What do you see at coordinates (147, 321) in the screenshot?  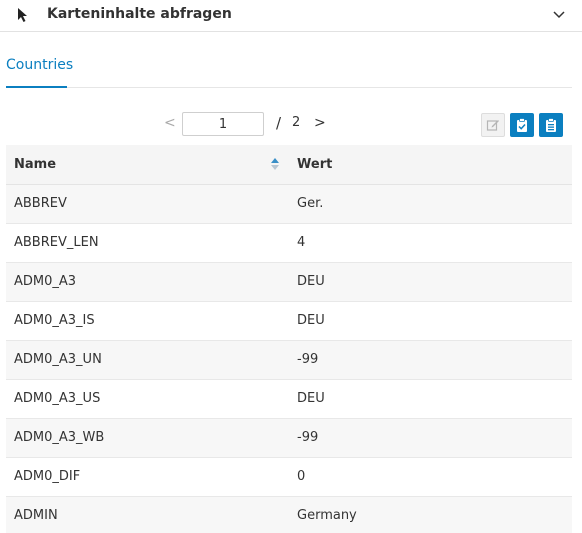 I see `cell-name: ADM0_A3_IS` at bounding box center [147, 321].